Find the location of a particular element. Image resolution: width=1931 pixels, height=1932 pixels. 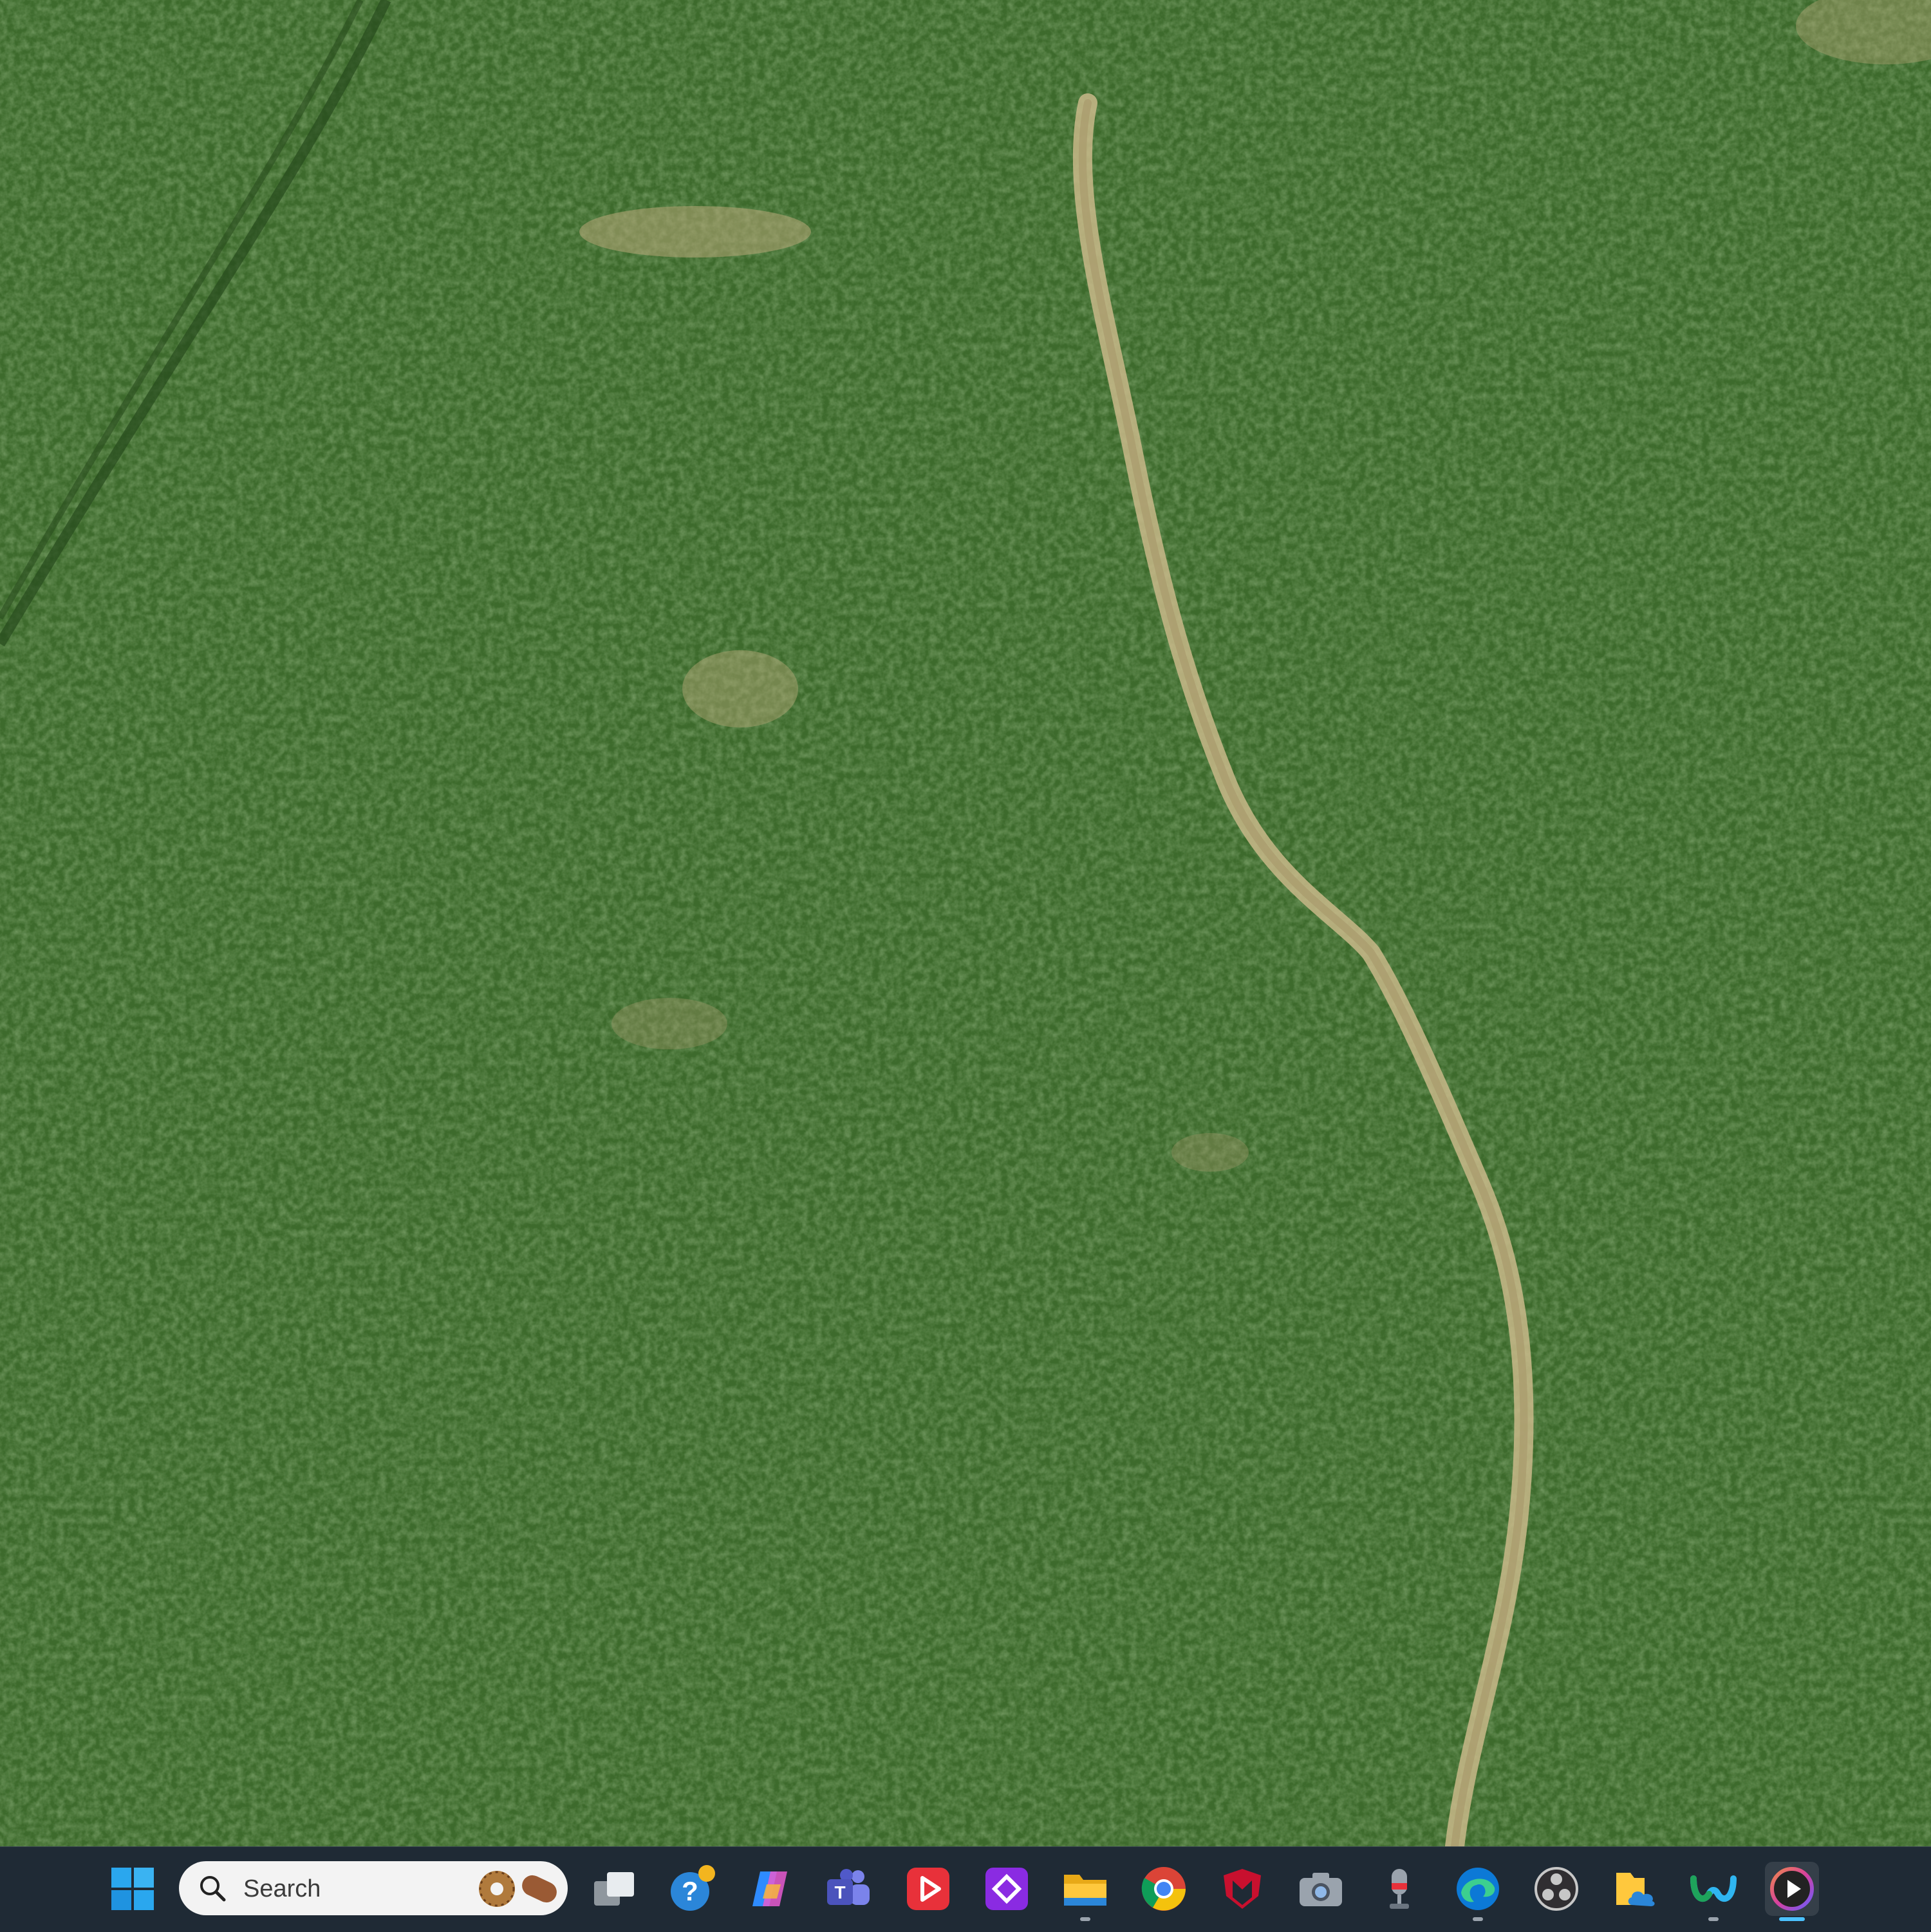

search-placeholder: Search is located at coordinates (282, 1889).